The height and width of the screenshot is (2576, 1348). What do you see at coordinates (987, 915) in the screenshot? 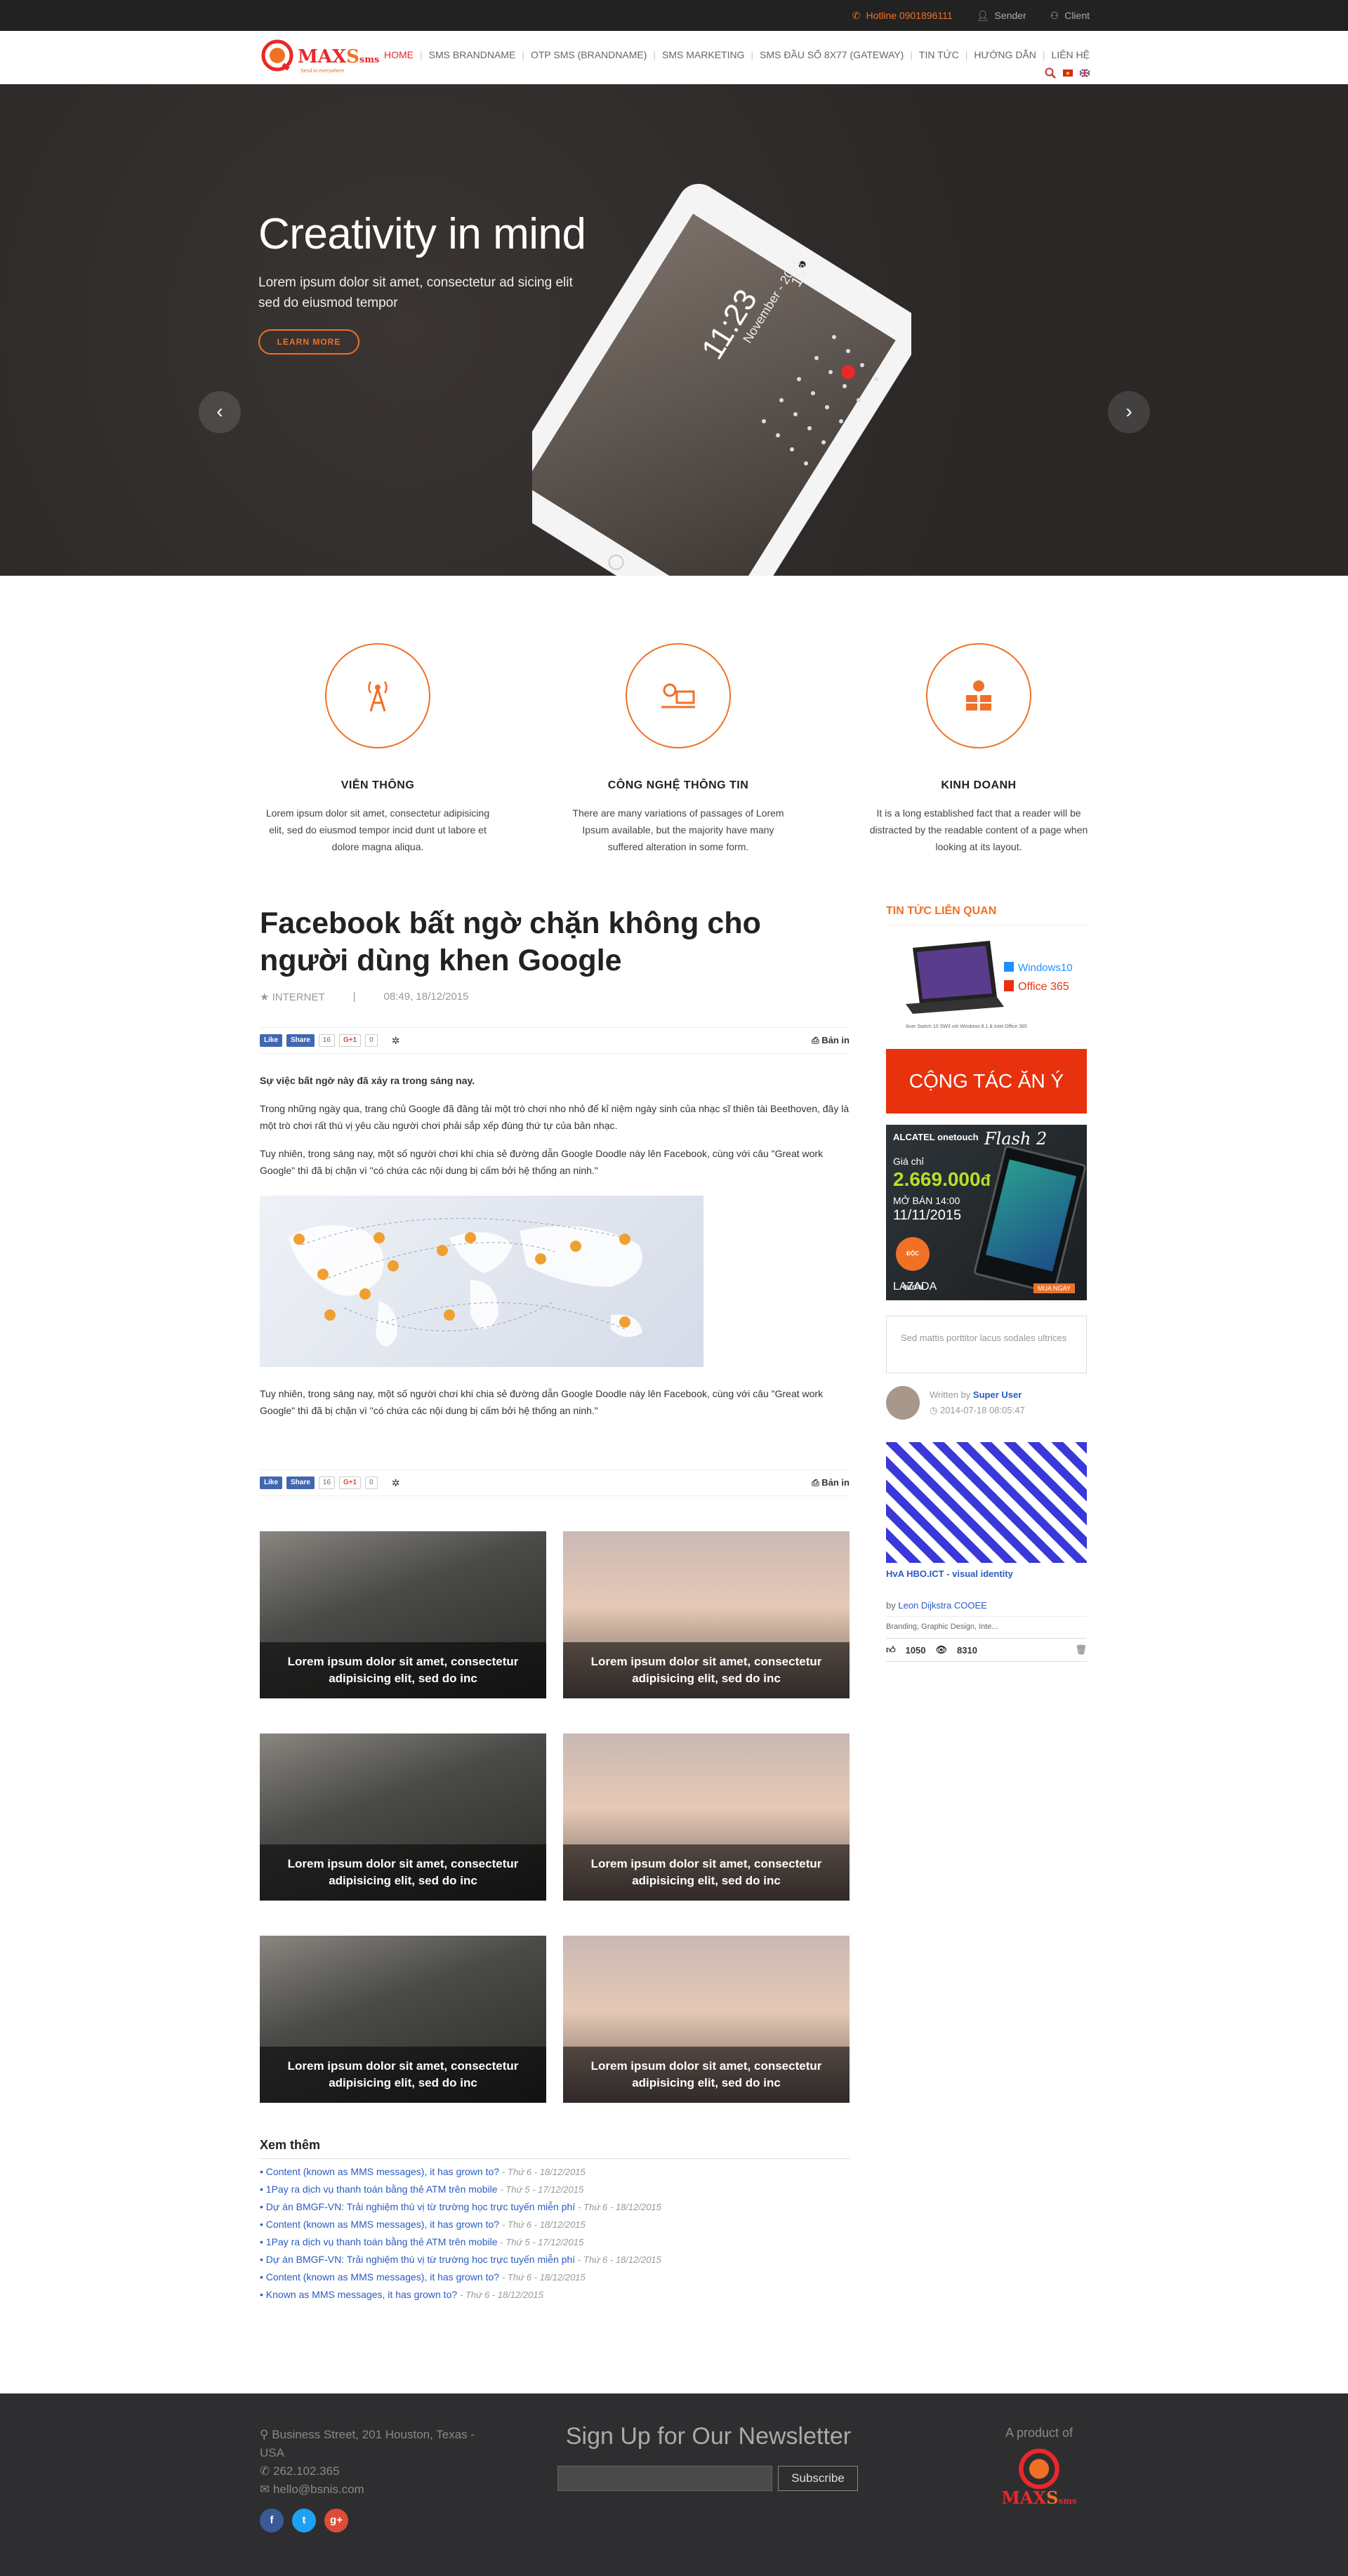
I see `sidebar-title: TIN TỨC LIÊN QUAN` at bounding box center [987, 915].